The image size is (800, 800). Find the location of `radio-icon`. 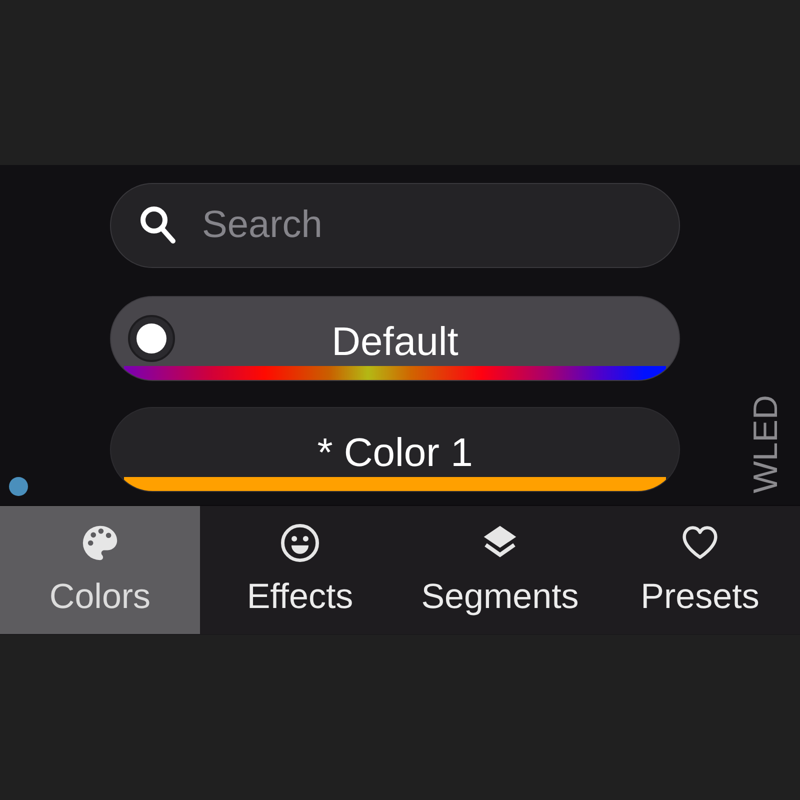

radio-icon is located at coordinates (151, 338).